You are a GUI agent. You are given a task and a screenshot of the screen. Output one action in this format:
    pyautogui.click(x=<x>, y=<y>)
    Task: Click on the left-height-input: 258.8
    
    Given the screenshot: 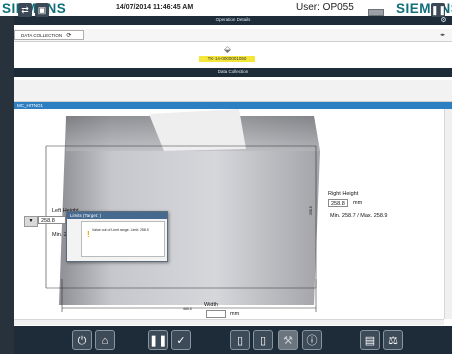 What is the action you would take?
    pyautogui.click(x=52, y=220)
    